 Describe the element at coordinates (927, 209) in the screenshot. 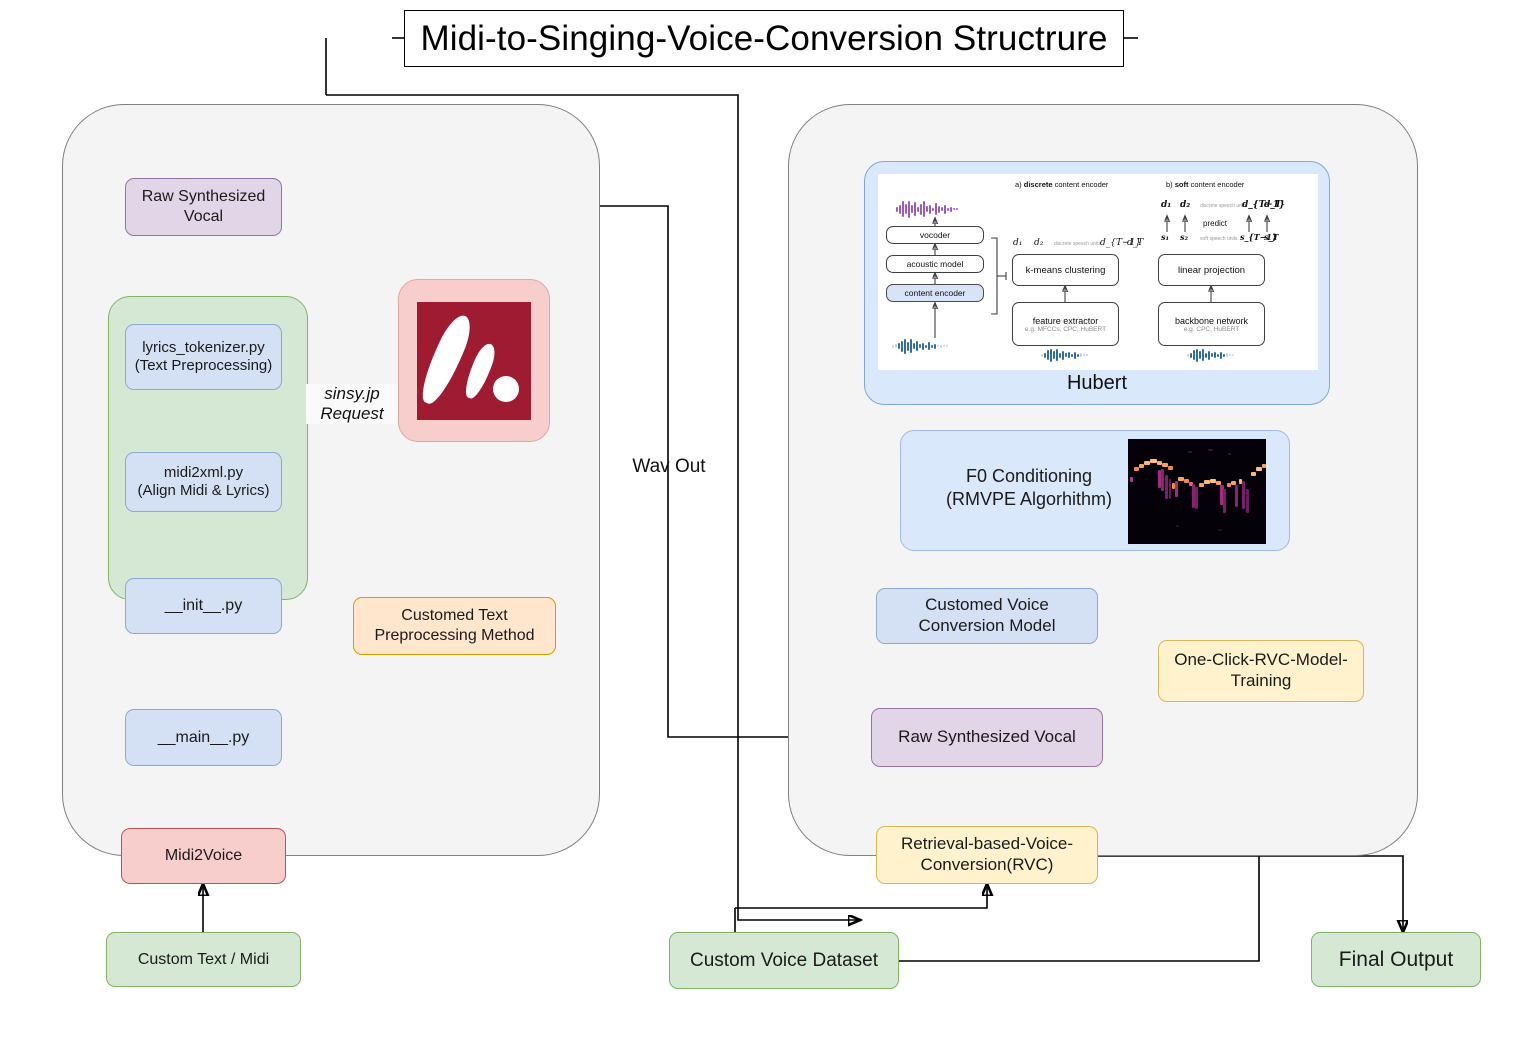

I see `output-waveform-icon` at that location.